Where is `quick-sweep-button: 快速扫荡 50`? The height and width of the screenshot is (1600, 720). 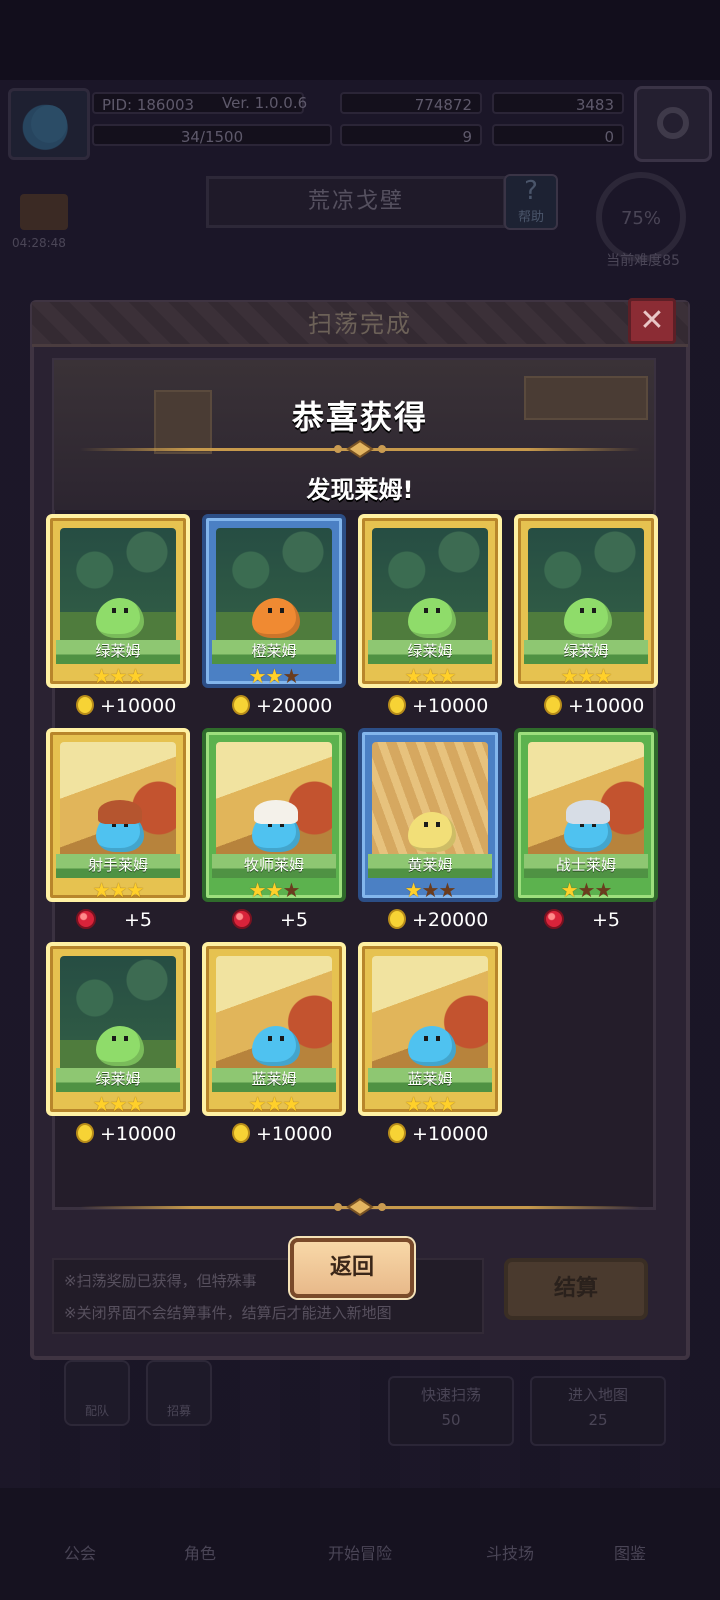 quick-sweep-button: 快速扫荡 50 is located at coordinates (451, 1411).